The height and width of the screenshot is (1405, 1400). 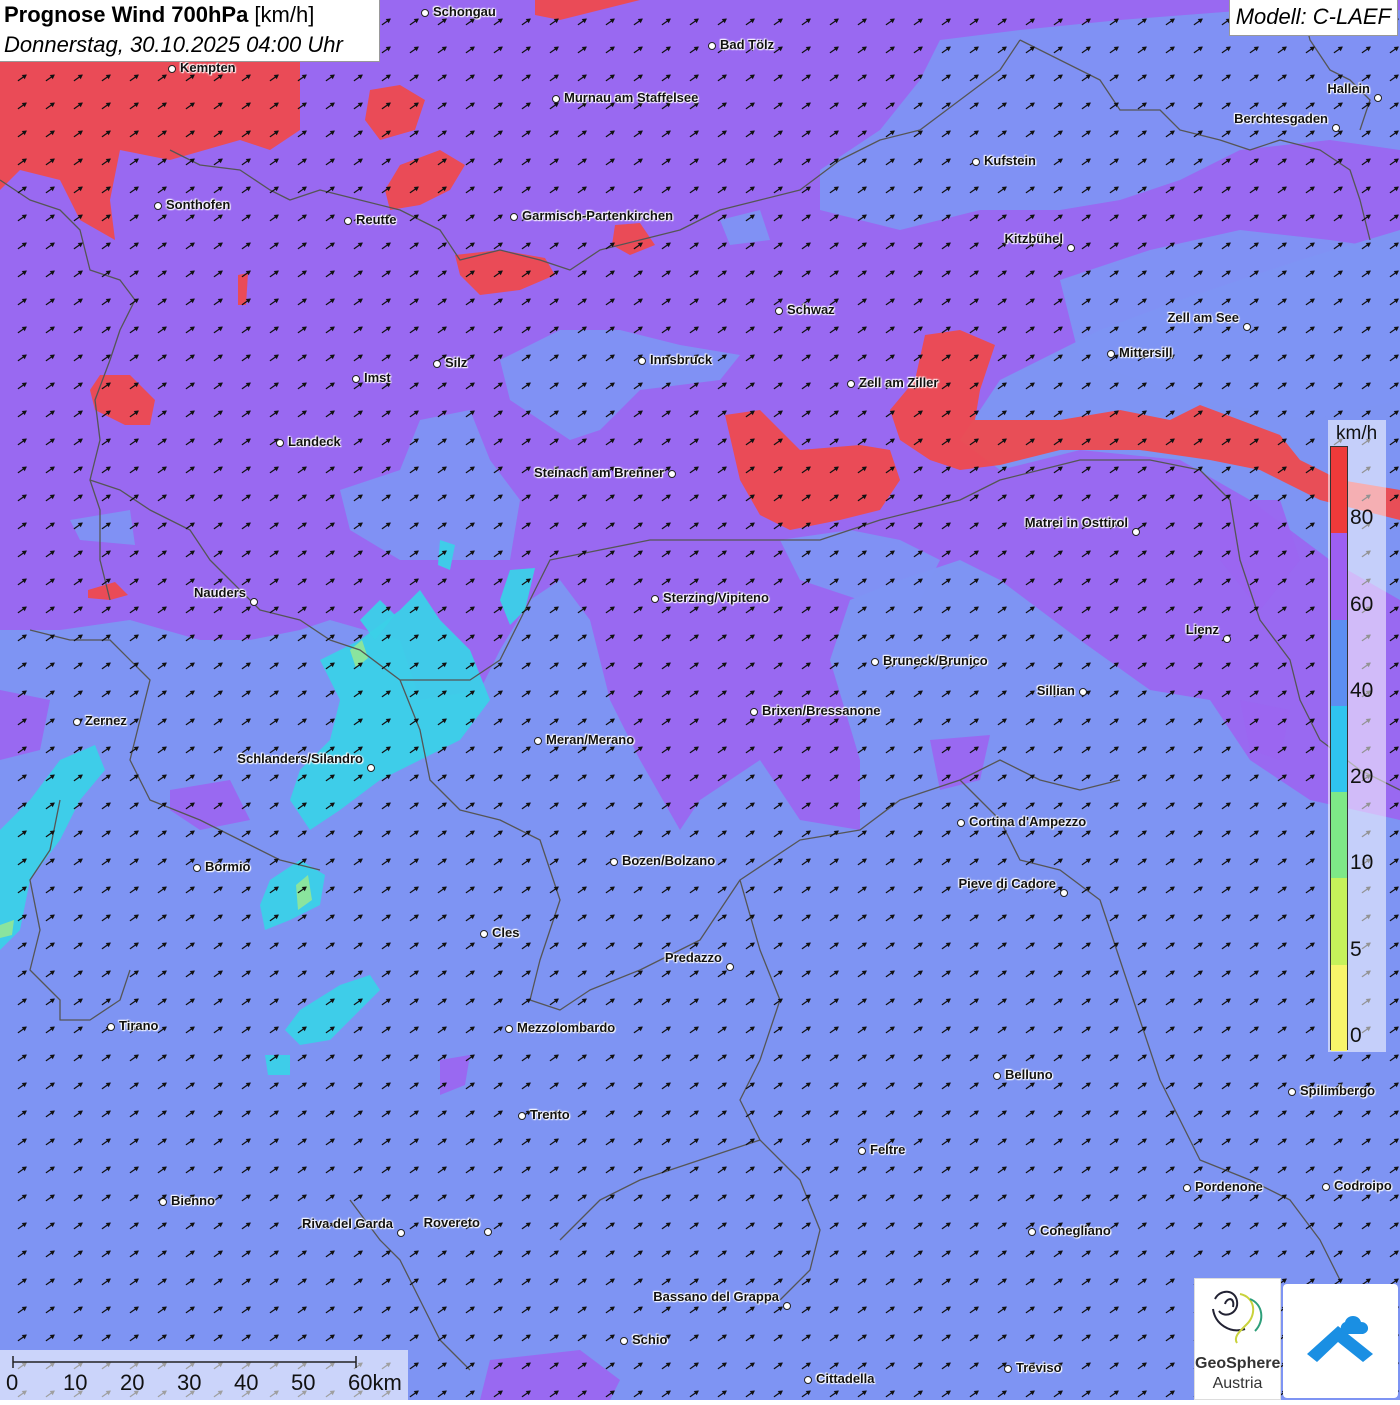 I want to click on legend-color-segment, so click(x=1339, y=576).